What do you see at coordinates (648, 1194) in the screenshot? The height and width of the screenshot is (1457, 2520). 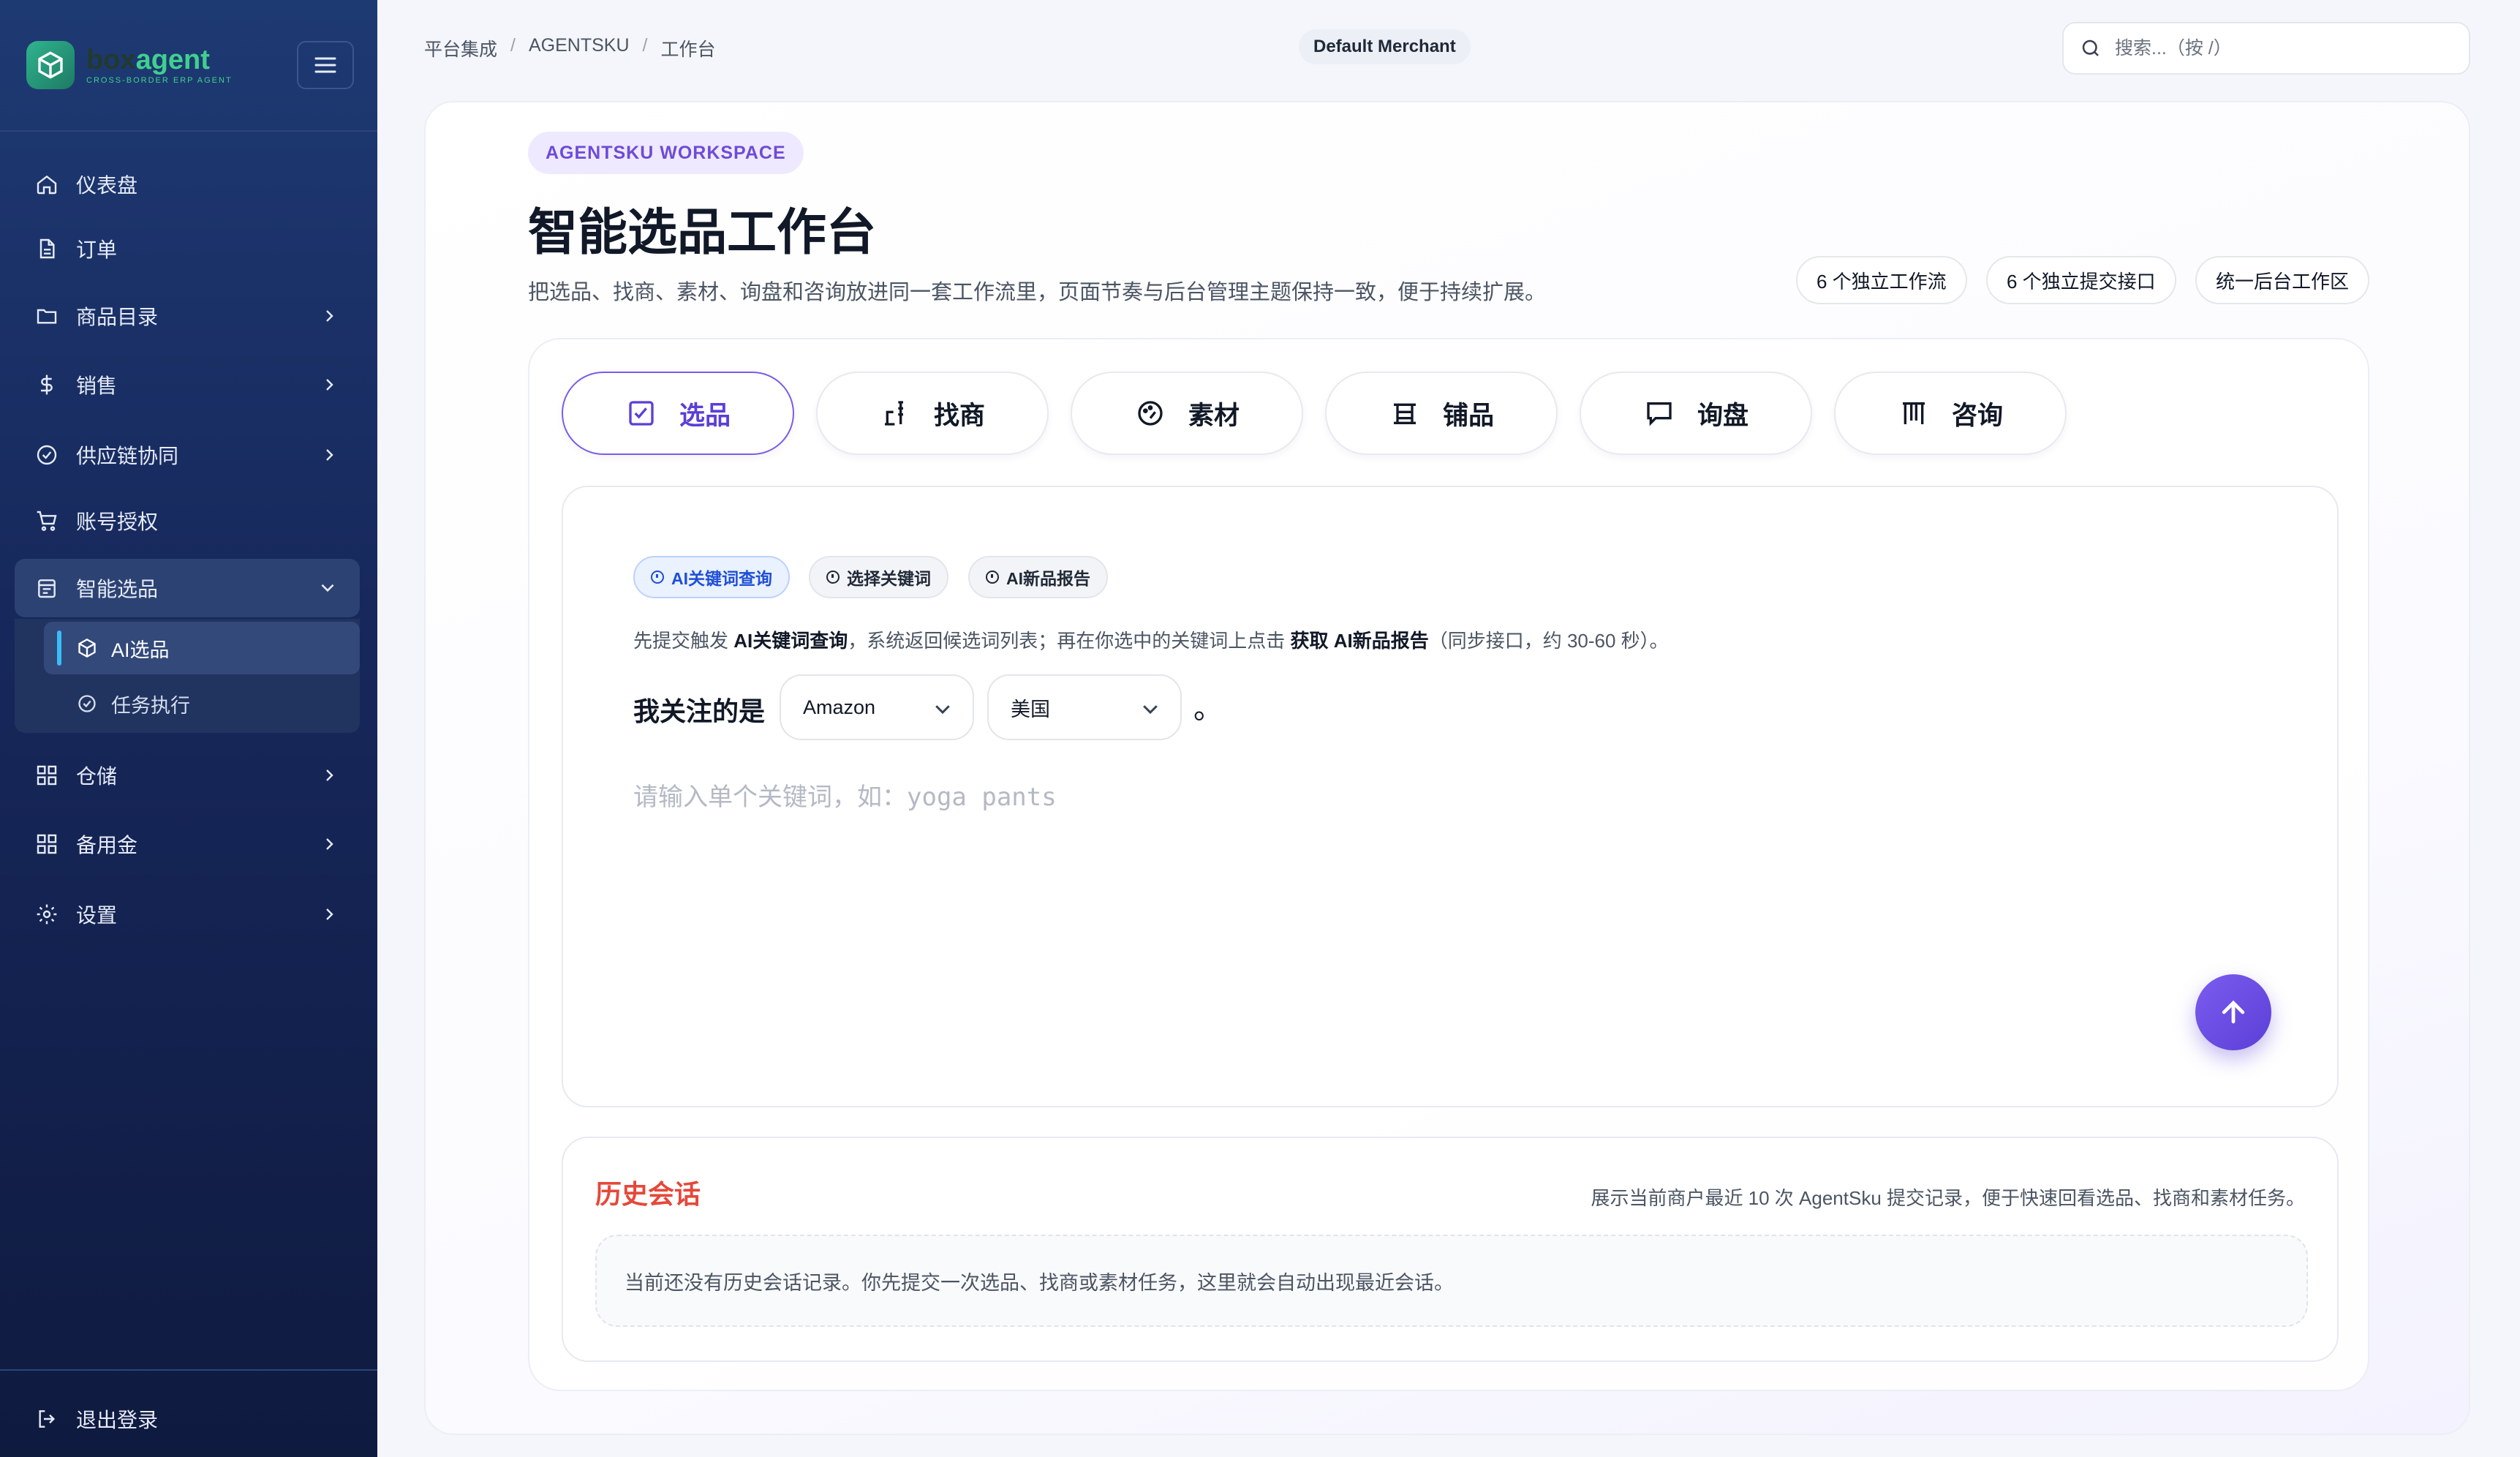 I see `history-title: 历史会话` at bounding box center [648, 1194].